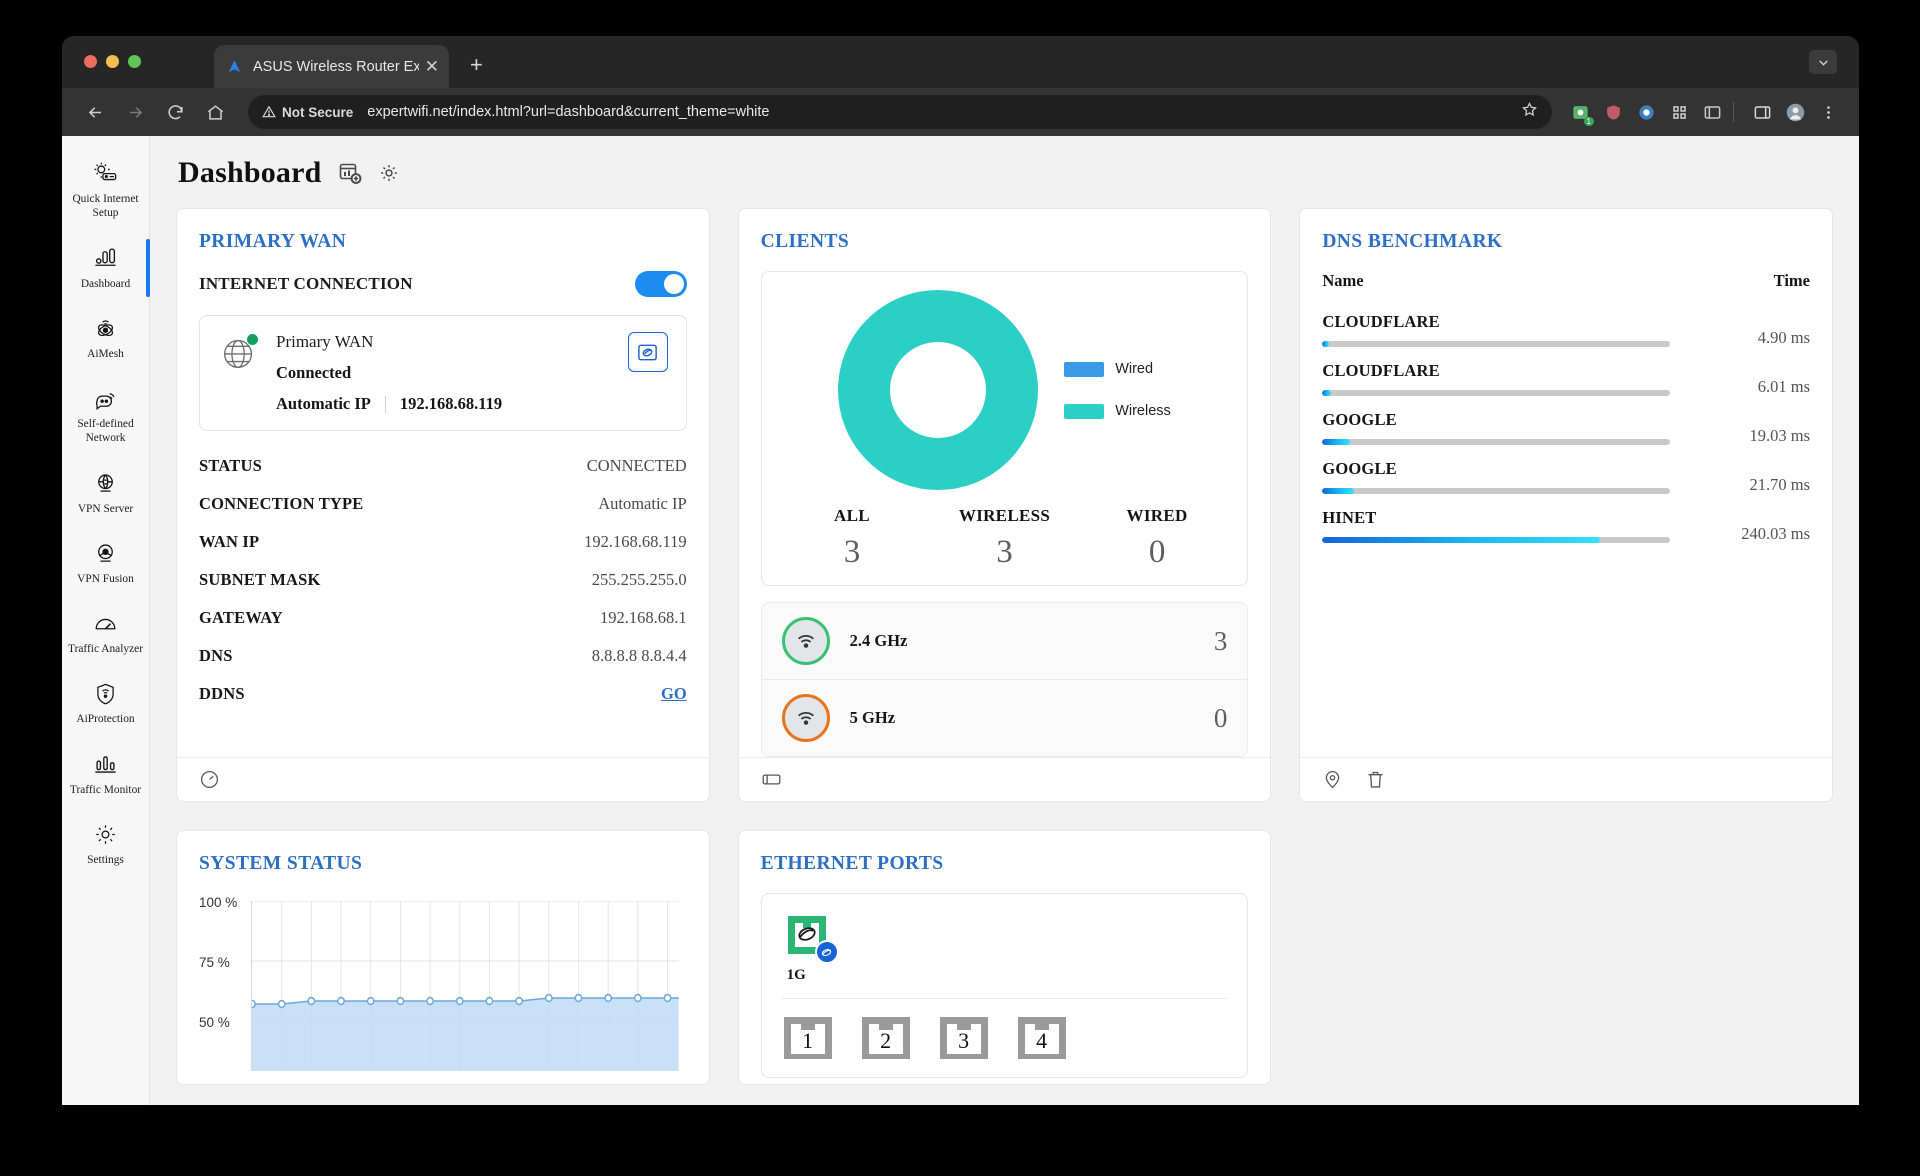 This screenshot has height=1176, width=1920. I want to click on extension-icon-1: 1, so click(1580, 112).